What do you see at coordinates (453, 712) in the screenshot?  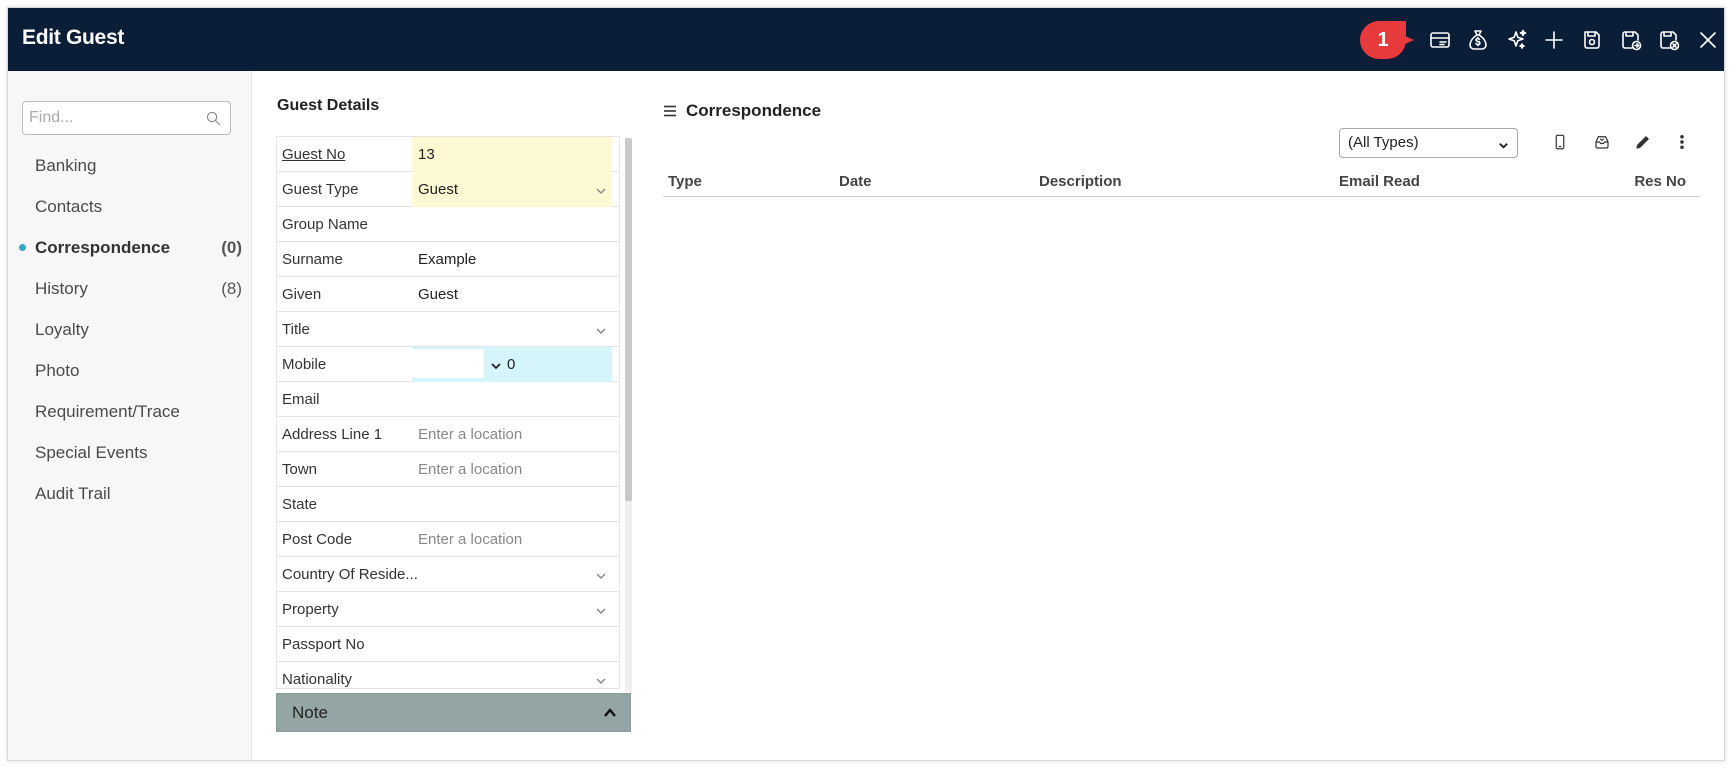 I see `note-panel-header: Note` at bounding box center [453, 712].